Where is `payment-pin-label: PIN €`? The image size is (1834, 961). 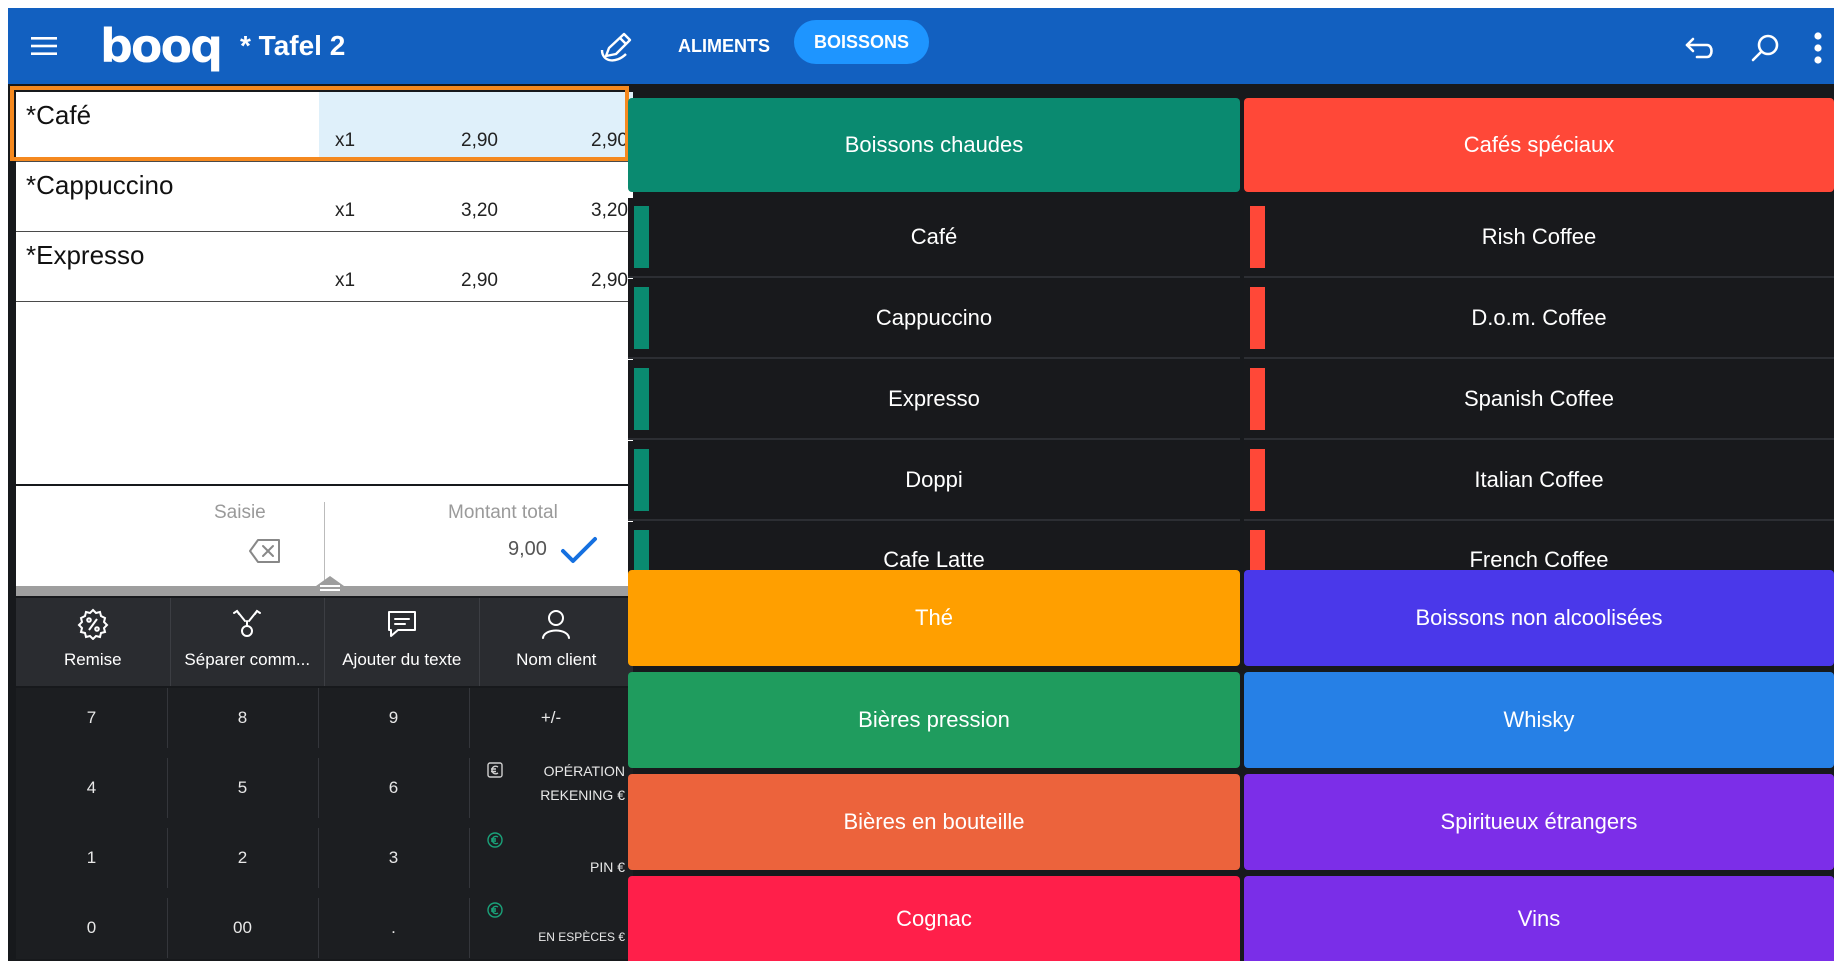 payment-pin-label: PIN € is located at coordinates (607, 867).